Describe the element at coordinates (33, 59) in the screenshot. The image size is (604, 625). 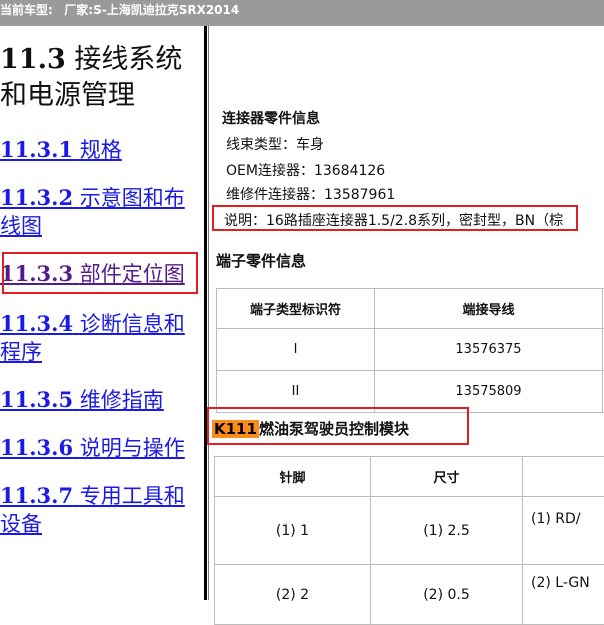
I see `section-number: 11.3` at that location.